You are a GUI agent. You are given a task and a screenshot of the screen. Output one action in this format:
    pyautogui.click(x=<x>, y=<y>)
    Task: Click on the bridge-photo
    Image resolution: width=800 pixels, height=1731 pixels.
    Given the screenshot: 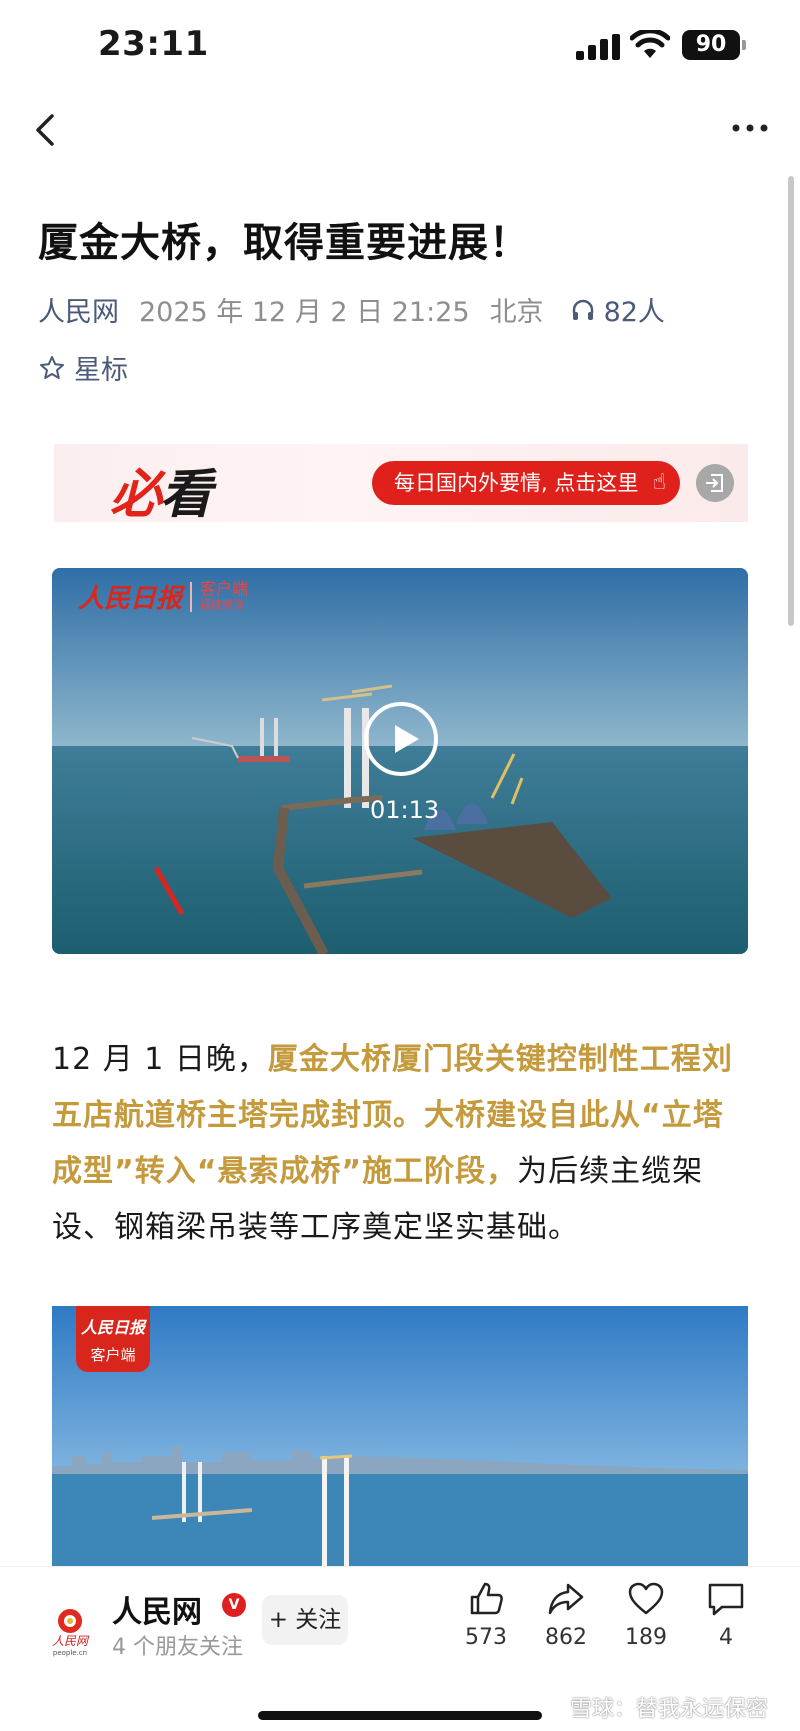 What is the action you would take?
    pyautogui.click(x=400, y=1436)
    